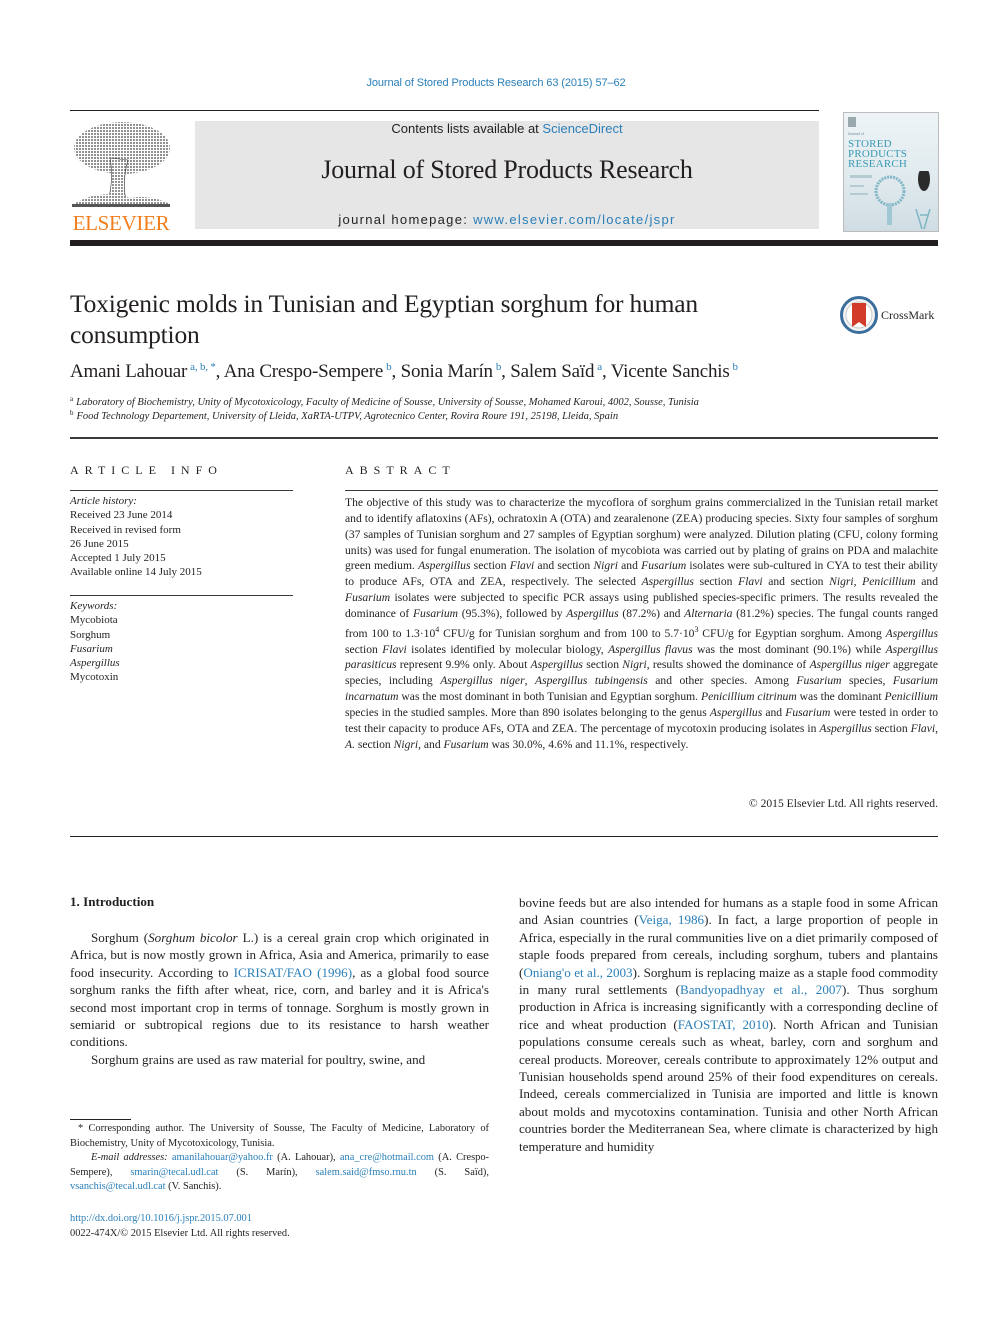  I want to click on cover-illustration-icon, so click(890, 200).